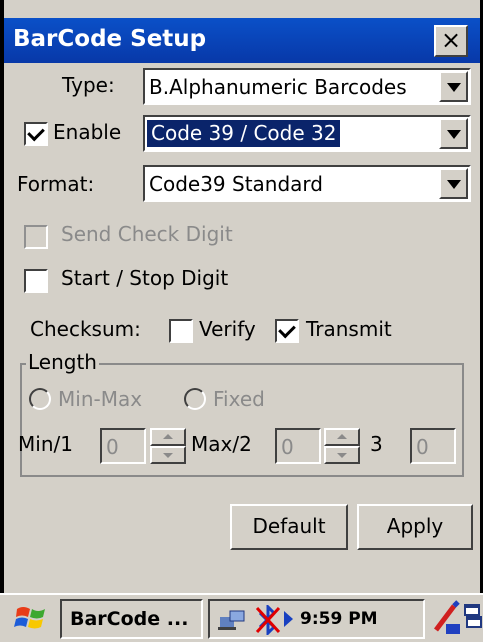  What do you see at coordinates (123, 446) in the screenshot?
I see `min-input: 0` at bounding box center [123, 446].